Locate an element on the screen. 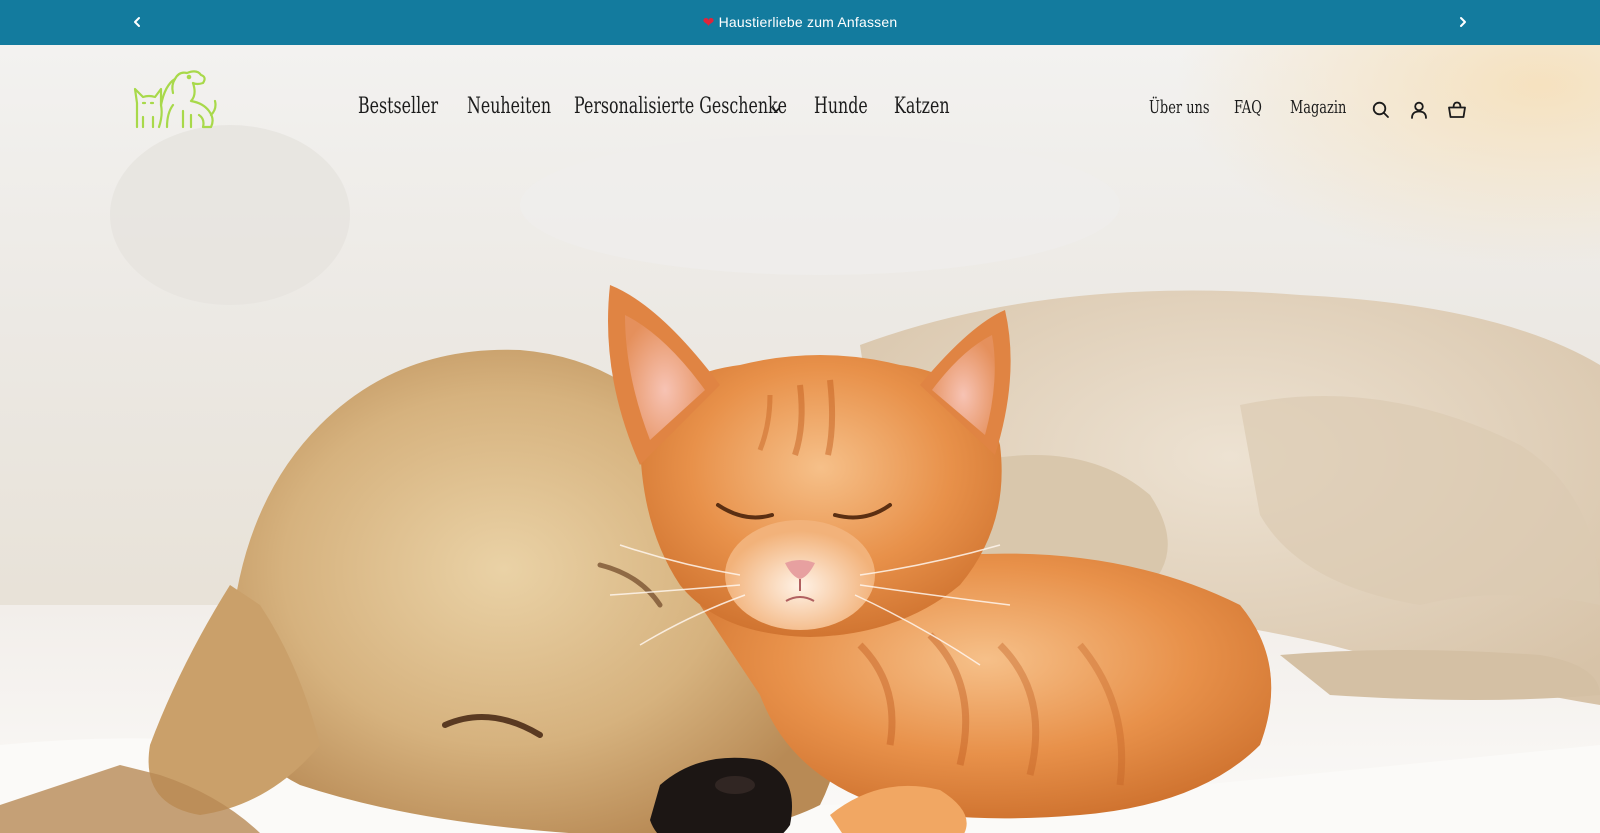 This screenshot has height=833, width=1600. announcement-text: Haustierliebe zum Anfassen is located at coordinates (808, 22).